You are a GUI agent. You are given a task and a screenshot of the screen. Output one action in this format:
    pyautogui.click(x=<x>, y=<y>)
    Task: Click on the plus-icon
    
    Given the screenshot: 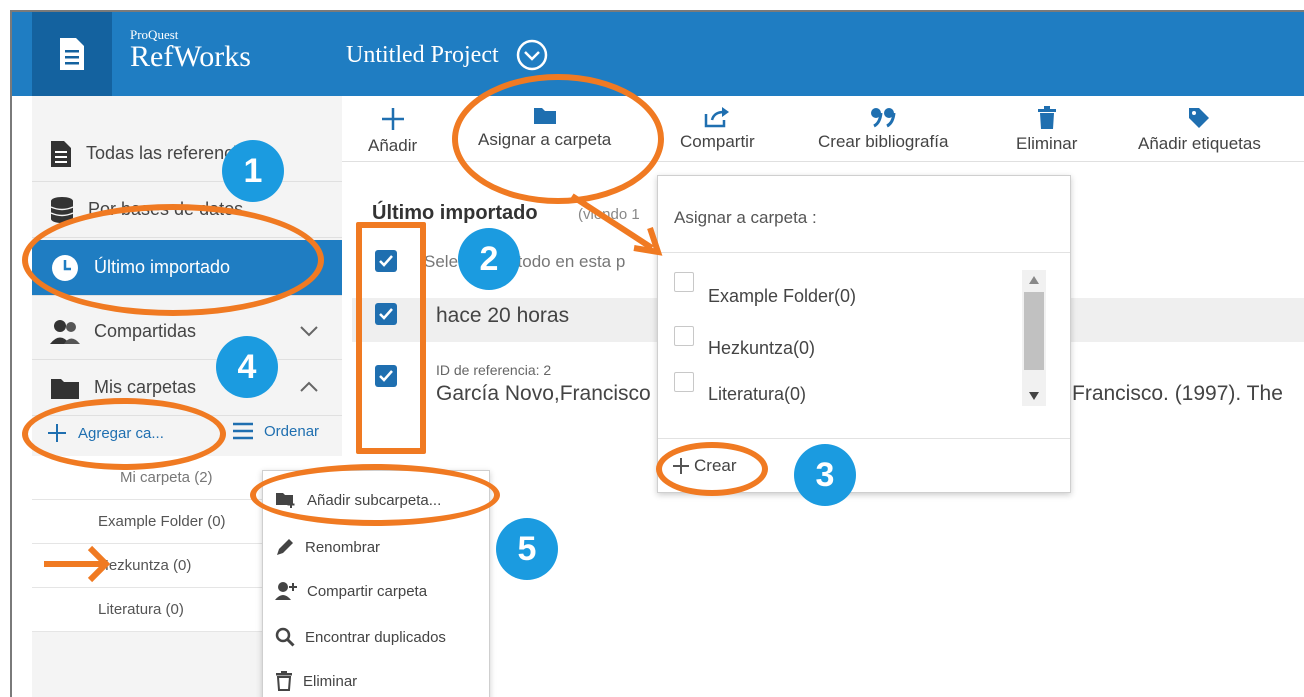 What is the action you would take?
    pyautogui.click(x=392, y=119)
    